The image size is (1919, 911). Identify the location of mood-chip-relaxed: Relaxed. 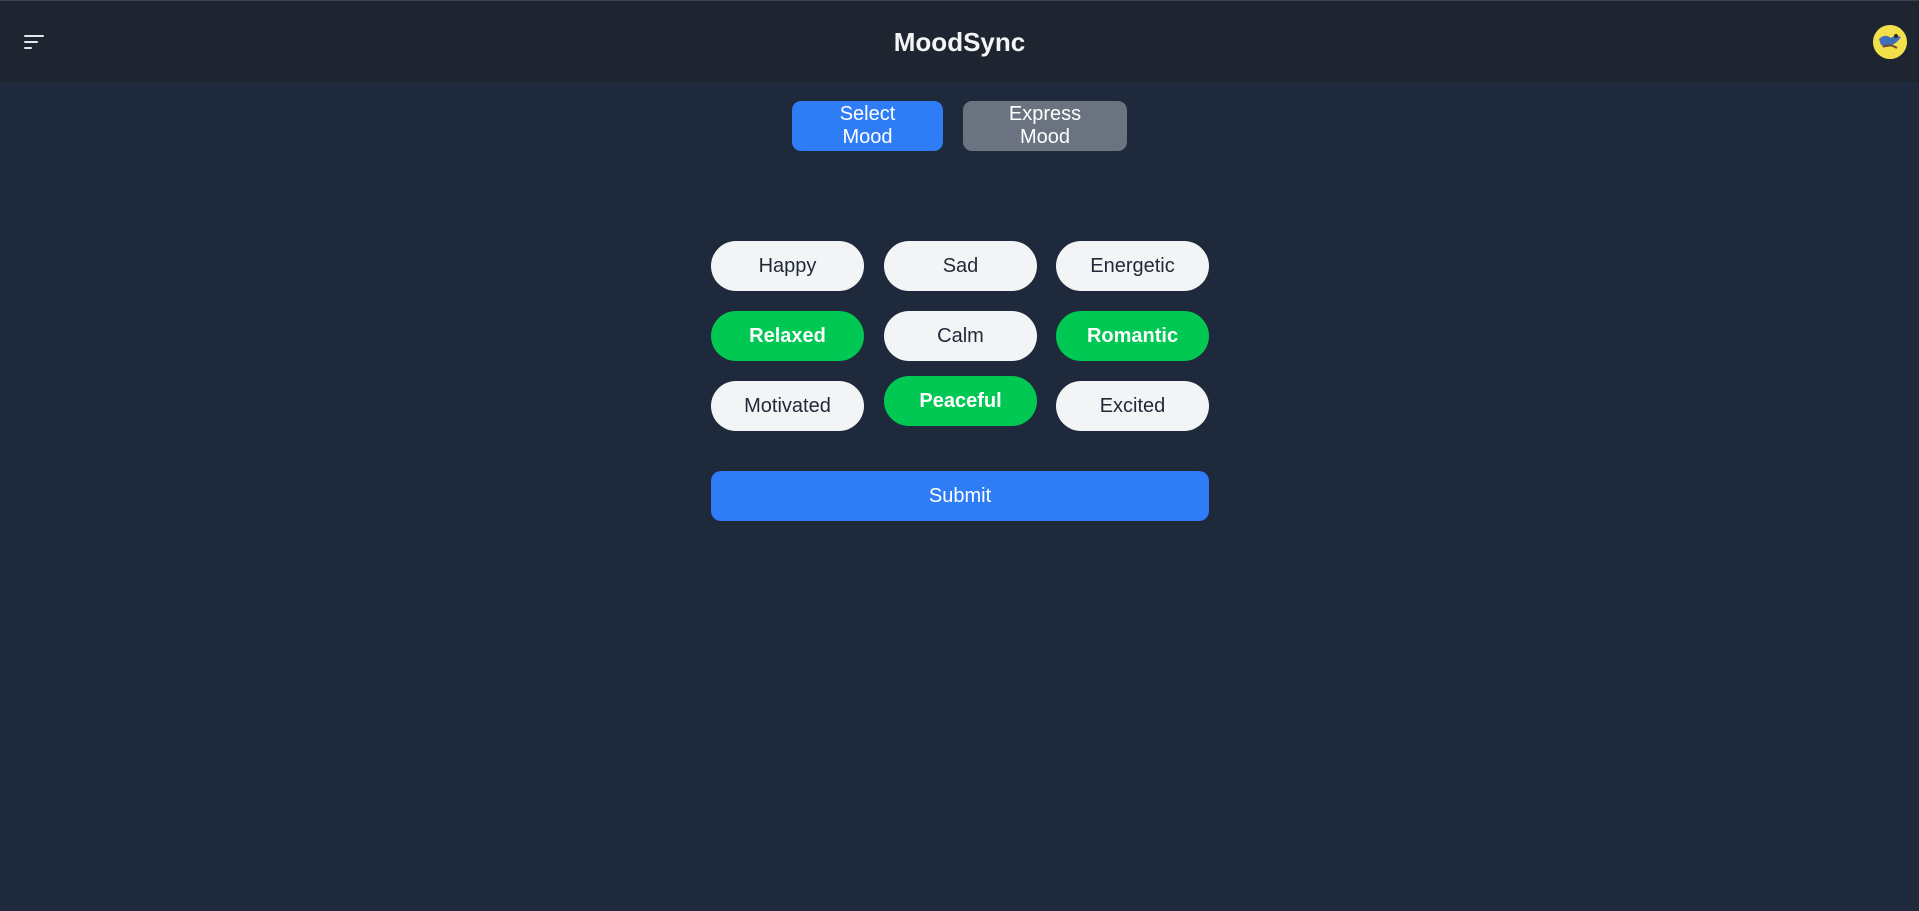
(787, 336).